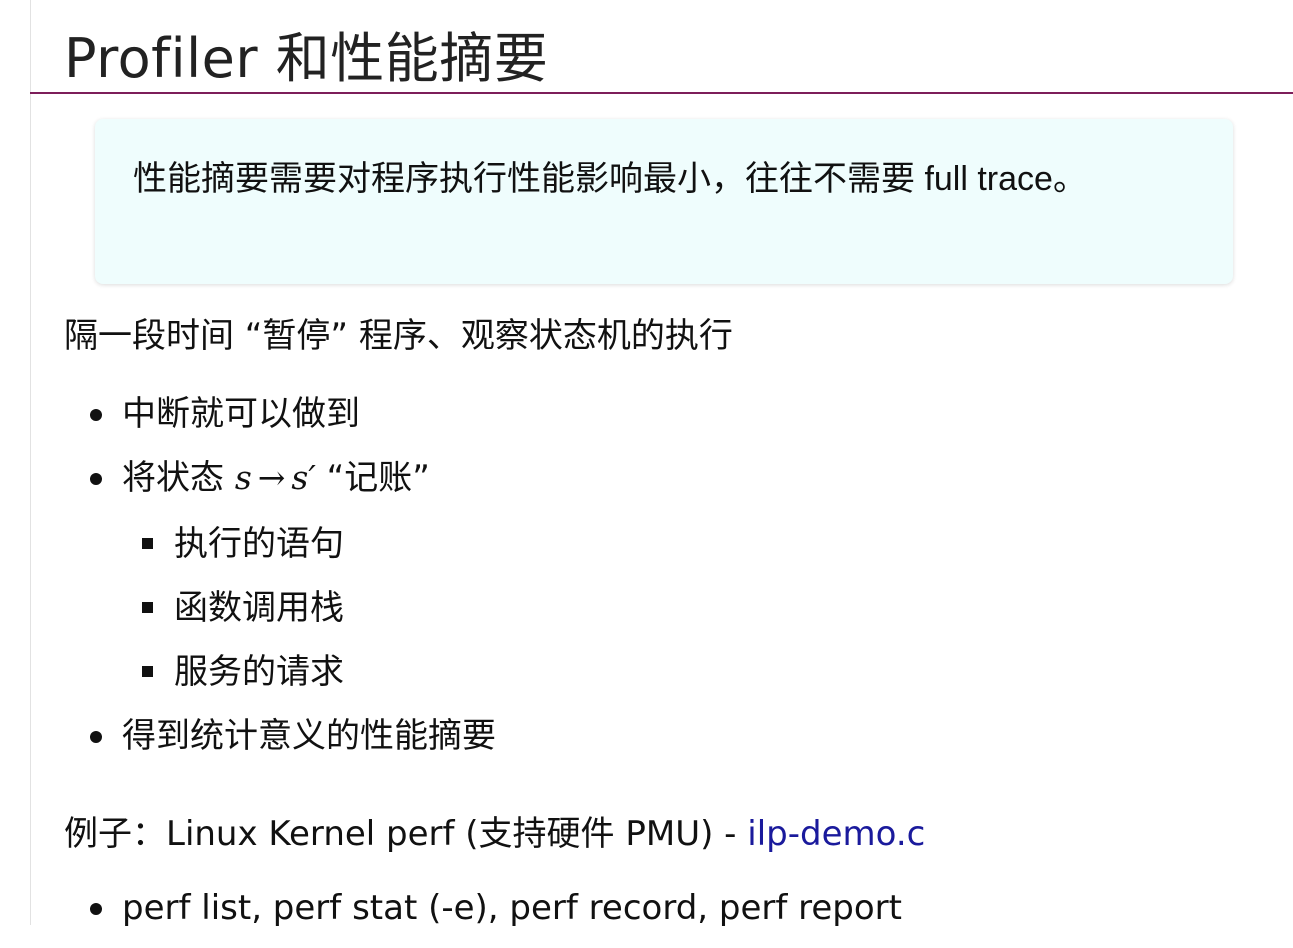 The image size is (1293, 948). I want to click on list-item: 得到统计意义的性能摘要, so click(293, 744).